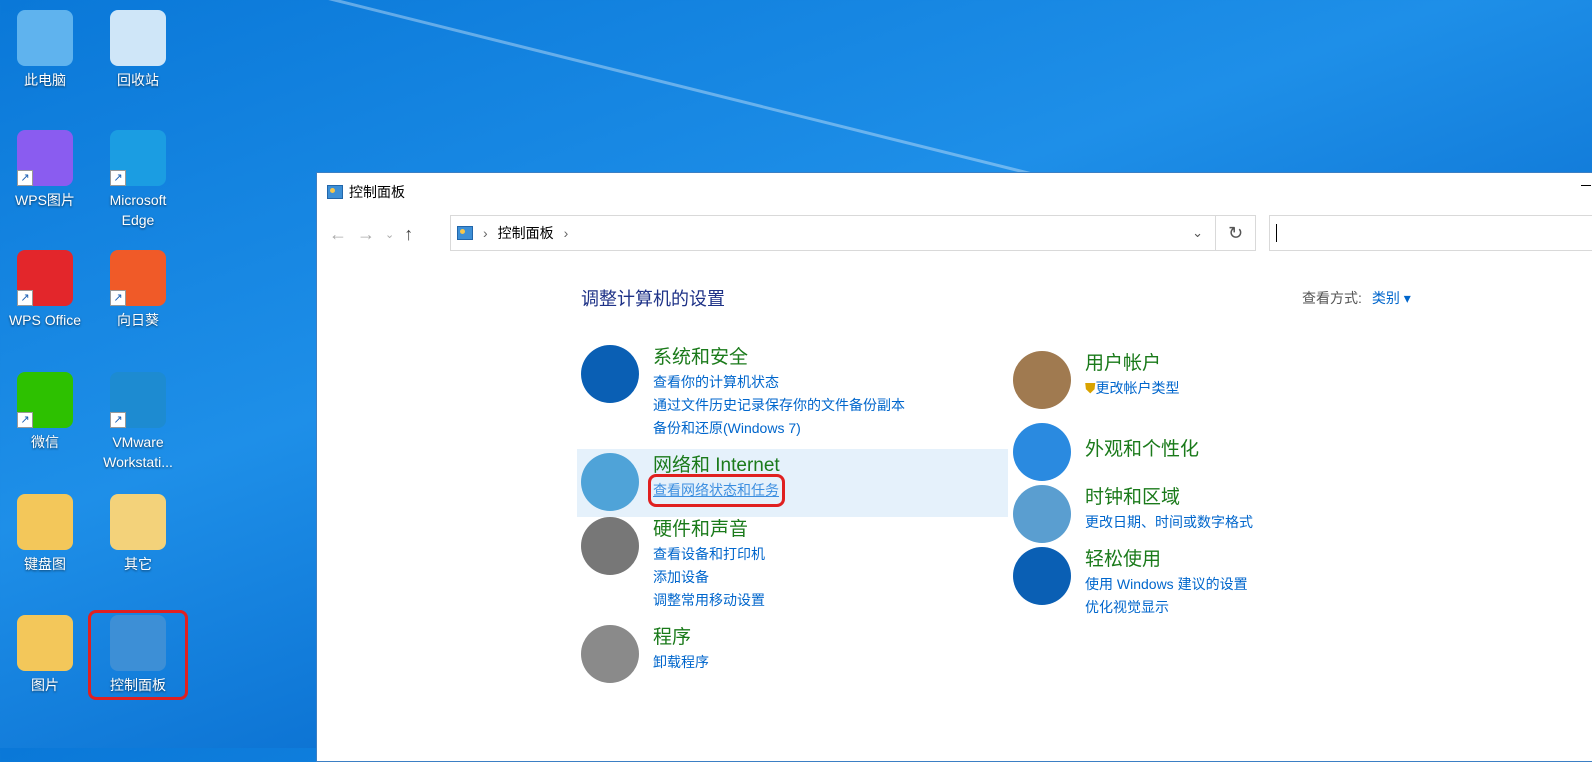 Image resolution: width=1592 pixels, height=762 pixels. I want to click on desktop-icon-label: 向日葵, so click(138, 320).